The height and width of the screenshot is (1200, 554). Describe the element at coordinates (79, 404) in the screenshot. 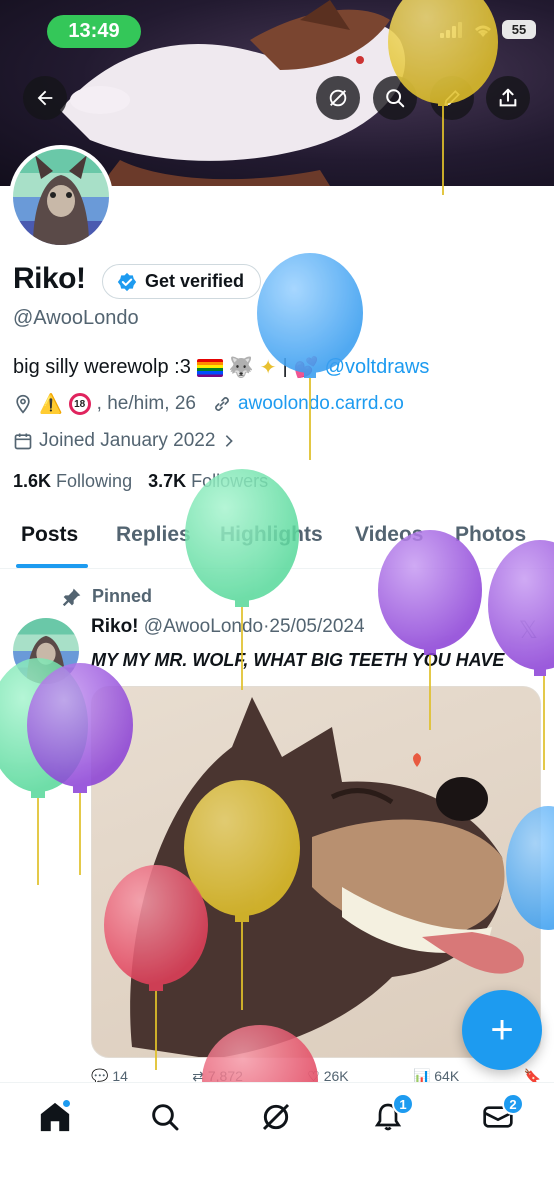

I see `no-under-18-emoji: 18` at that location.